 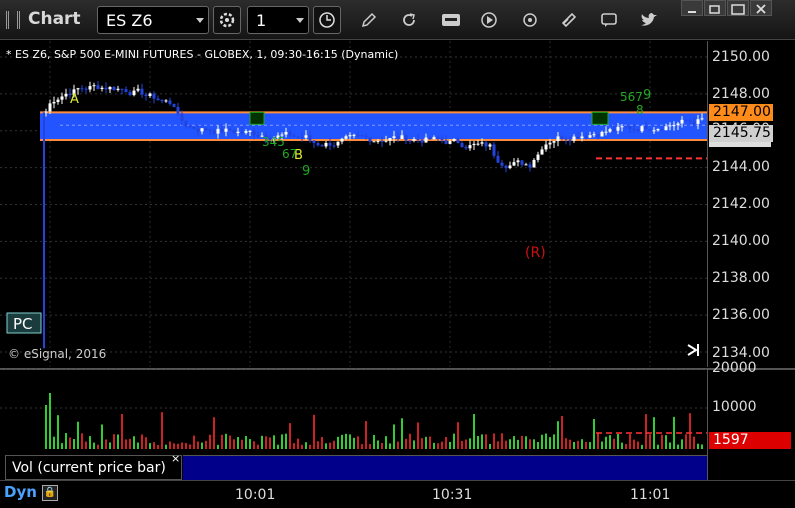 What do you see at coordinates (255, 495) in the screenshot?
I see `time-tick: 10:01` at bounding box center [255, 495].